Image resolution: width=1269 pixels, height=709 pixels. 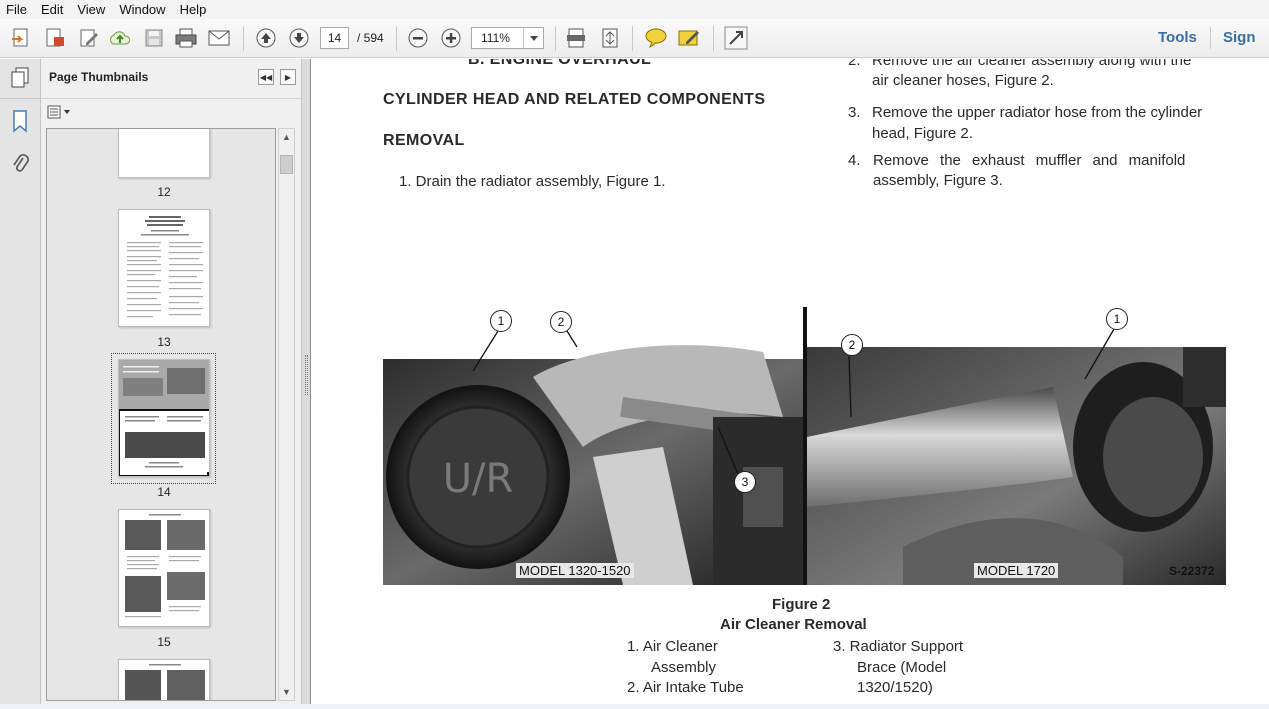 I want to click on page-number-input: 14, so click(x=334, y=38).